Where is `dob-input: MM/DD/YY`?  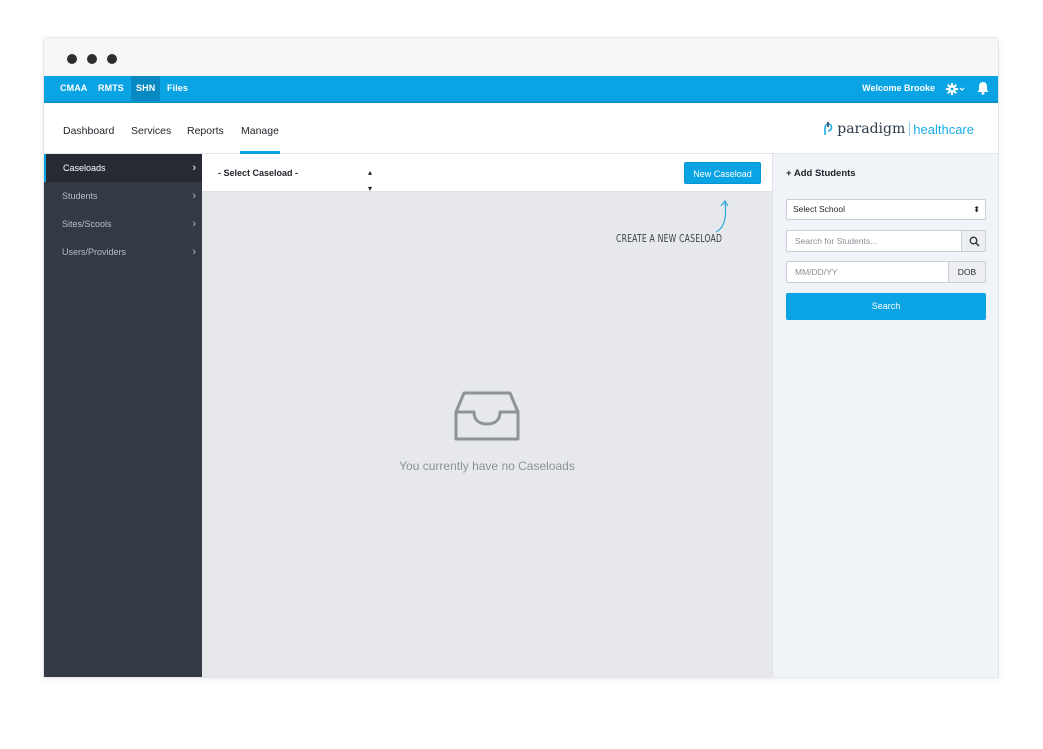
dob-input: MM/DD/YY is located at coordinates (867, 272).